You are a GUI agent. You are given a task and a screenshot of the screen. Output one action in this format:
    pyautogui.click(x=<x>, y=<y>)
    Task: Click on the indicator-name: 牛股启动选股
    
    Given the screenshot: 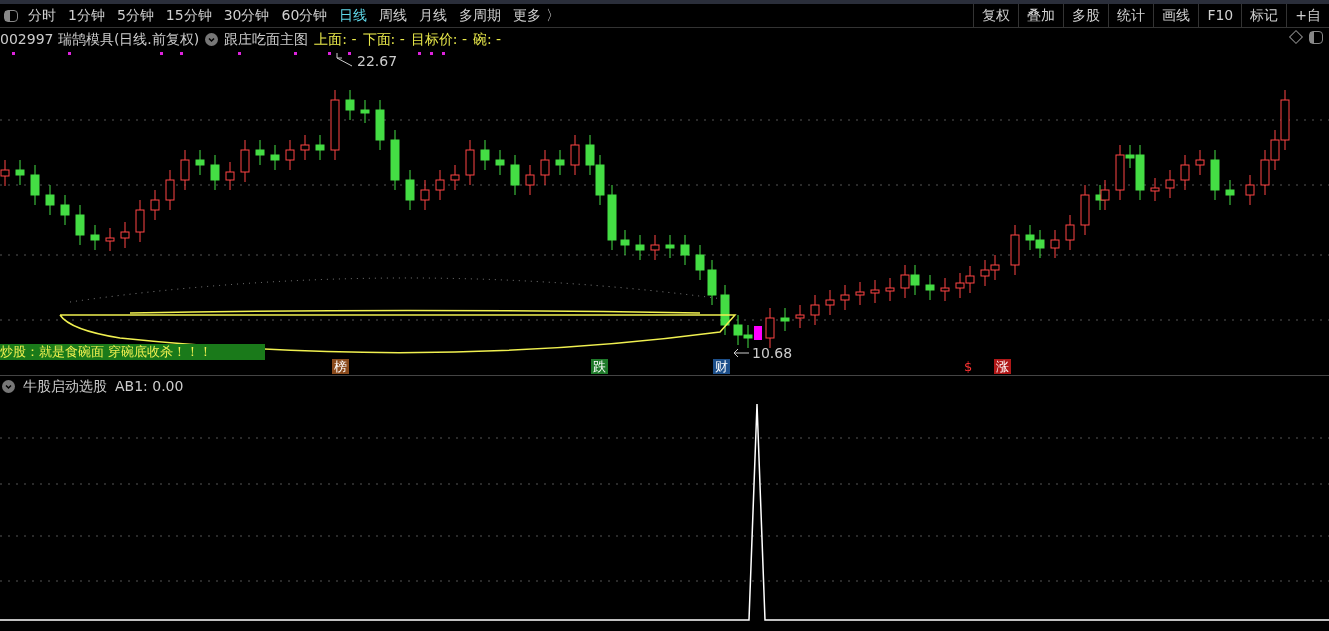 What is the action you would take?
    pyautogui.click(x=65, y=386)
    